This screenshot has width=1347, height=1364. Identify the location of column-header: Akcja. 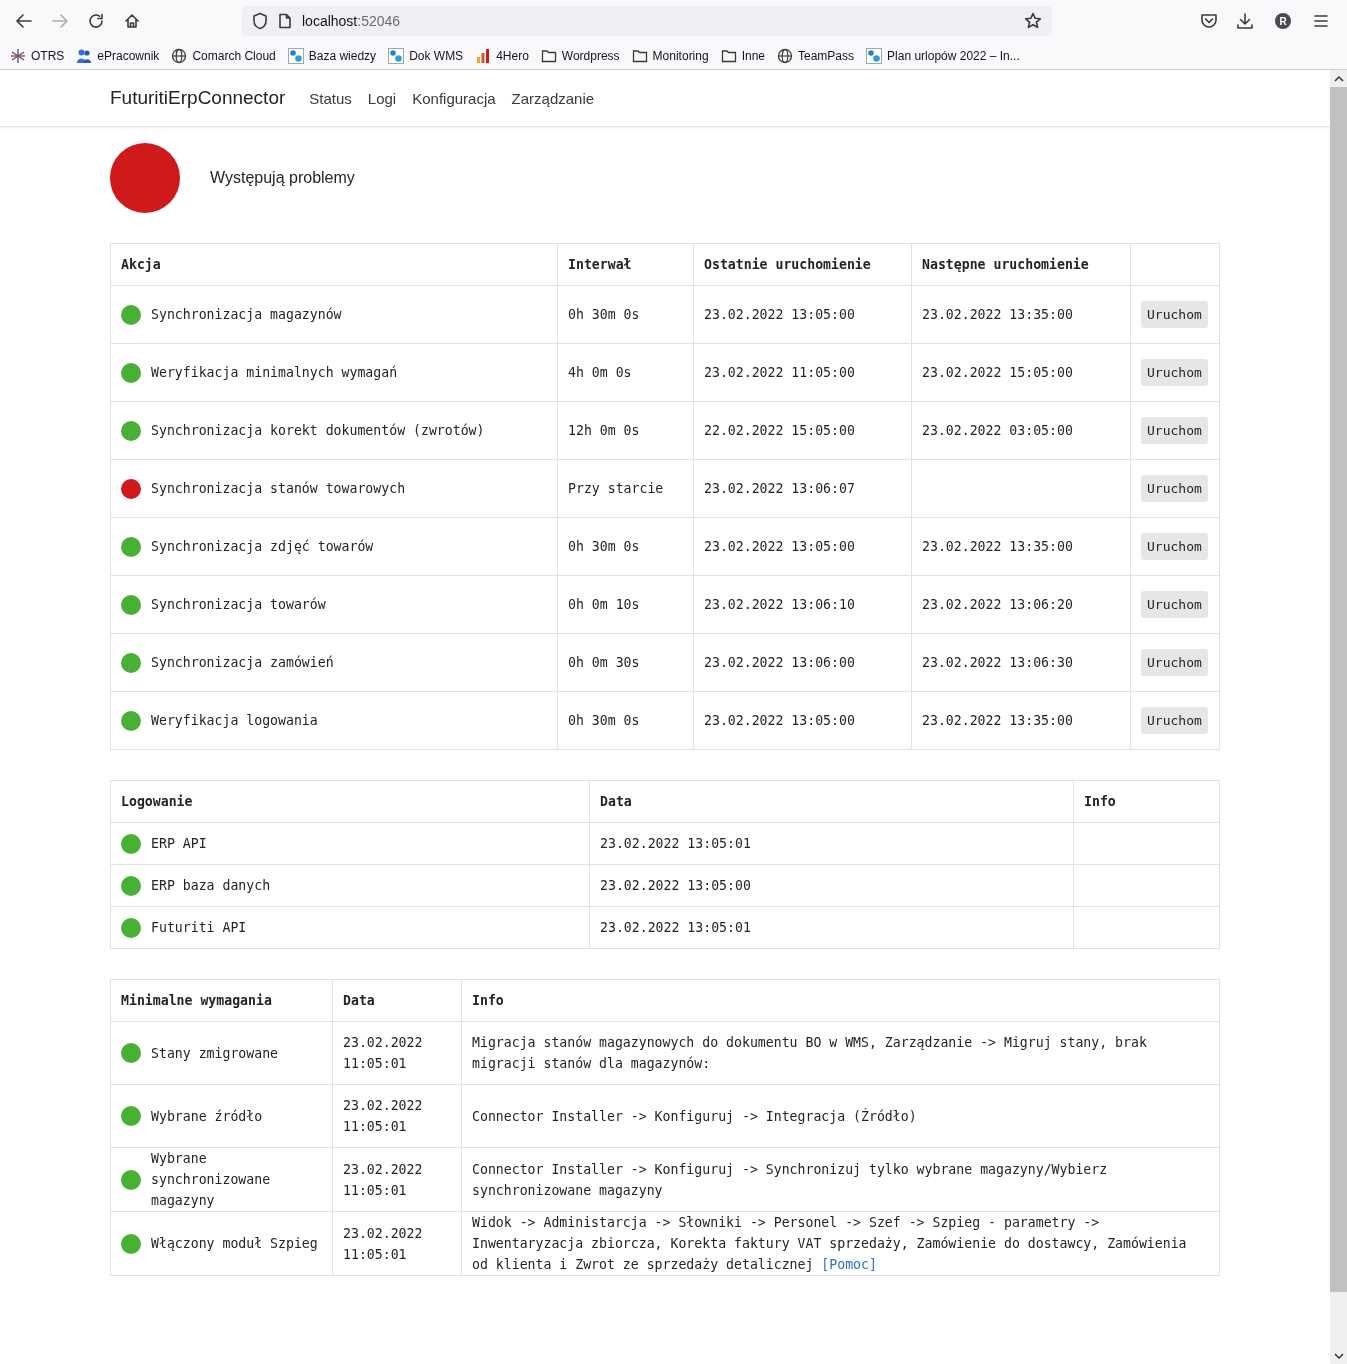
(141, 264).